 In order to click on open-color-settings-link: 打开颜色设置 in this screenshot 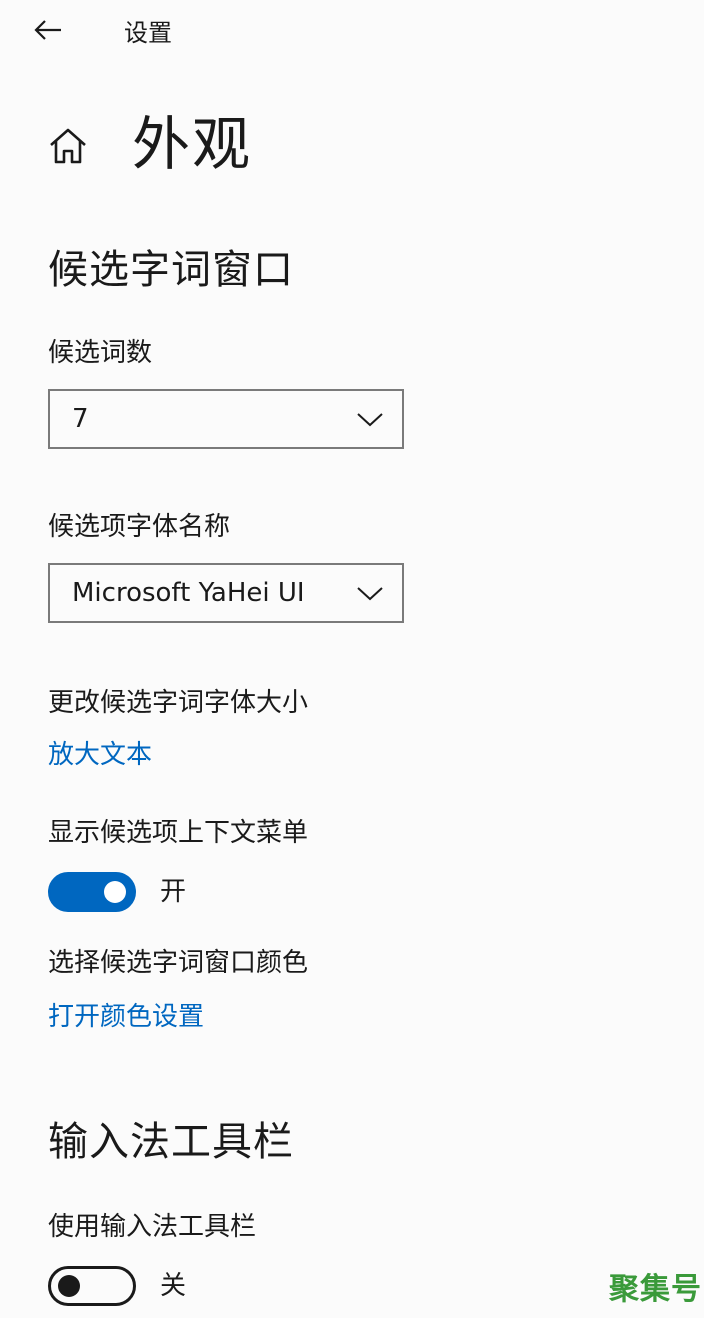, I will do `click(126, 1017)`.